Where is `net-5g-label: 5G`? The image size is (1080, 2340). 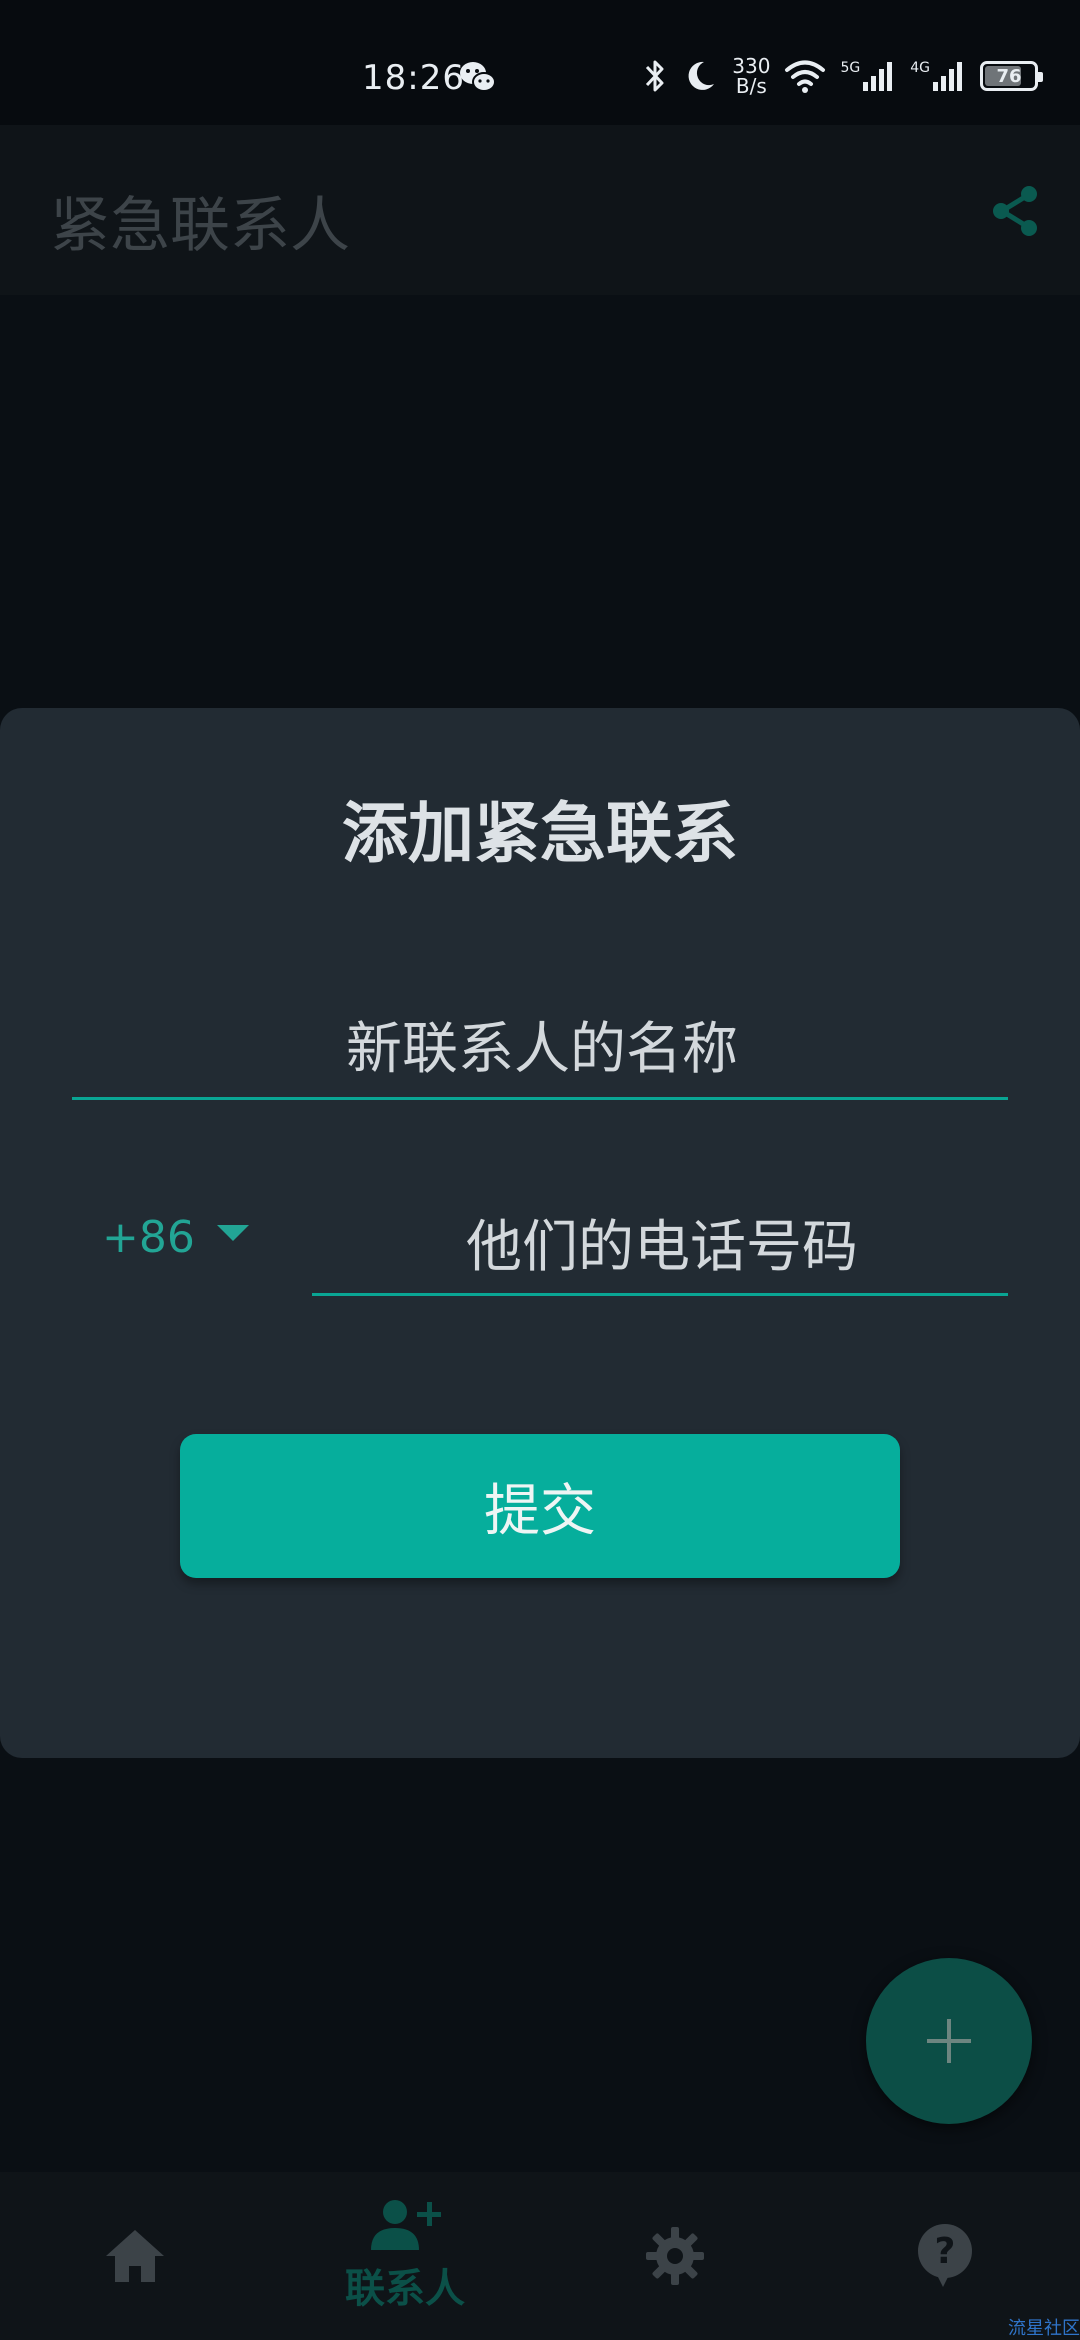 net-5g-label: 5G is located at coordinates (850, 68).